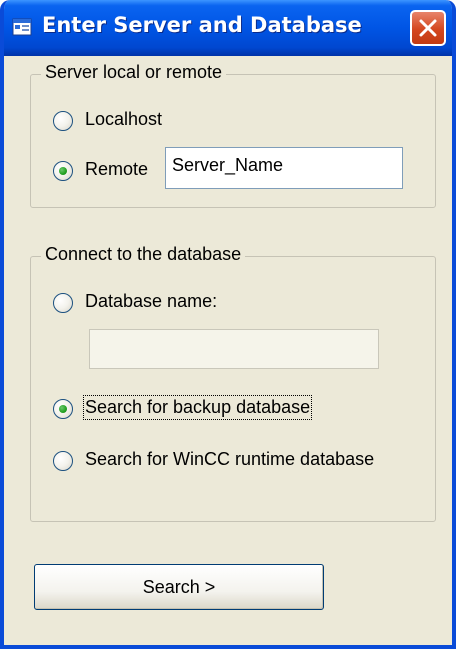  I want to click on remote-radio, so click(63, 171).